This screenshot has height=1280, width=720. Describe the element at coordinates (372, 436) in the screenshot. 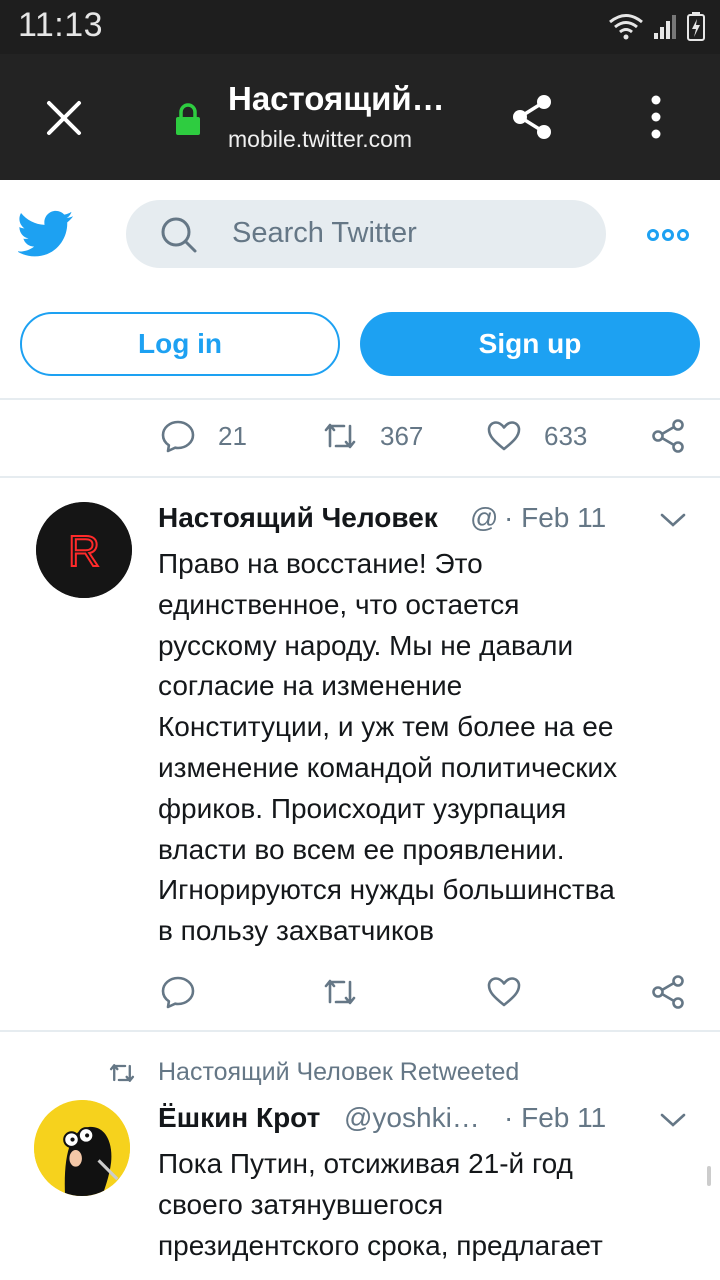

I see `retweet-button: 367` at that location.